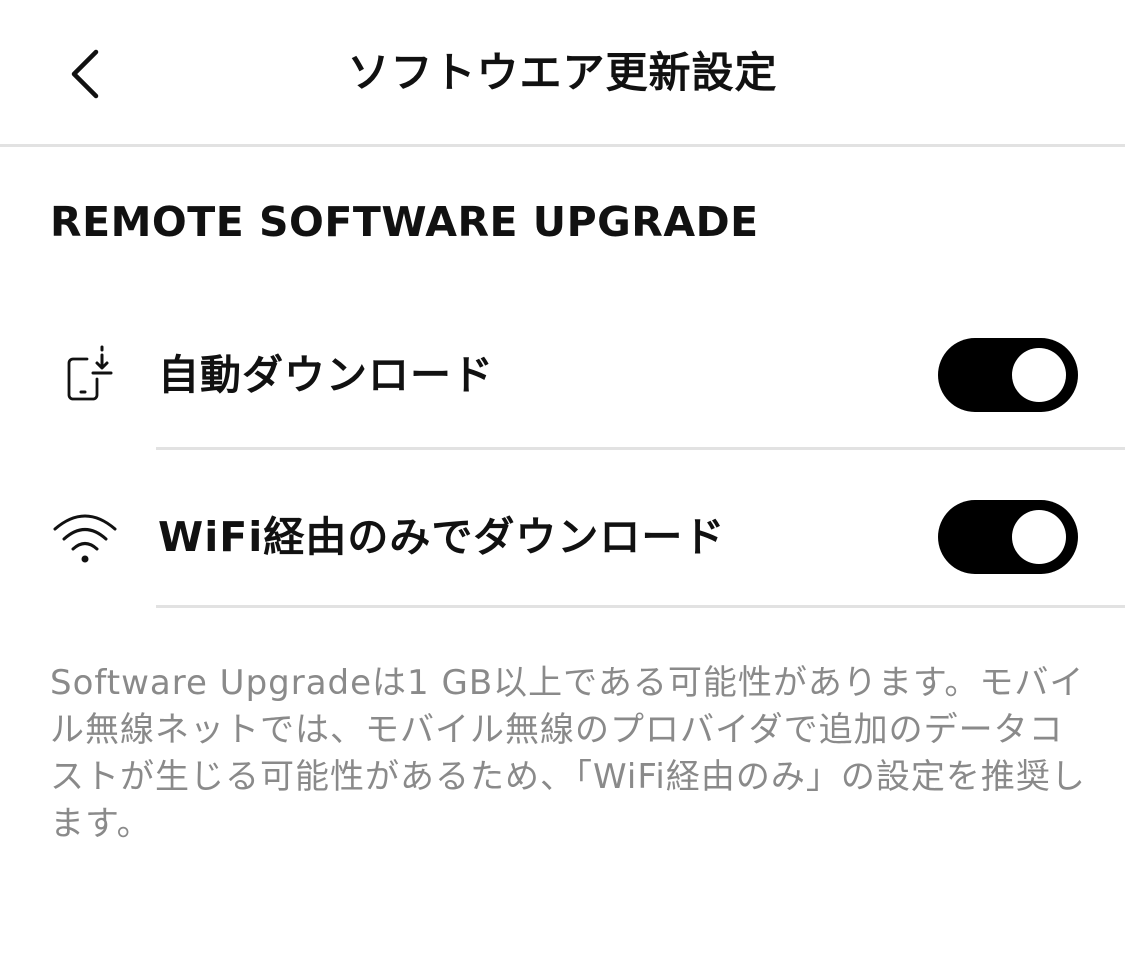 This screenshot has height=971, width=1125. What do you see at coordinates (85, 375) in the screenshot?
I see `phone-download-icon` at bounding box center [85, 375].